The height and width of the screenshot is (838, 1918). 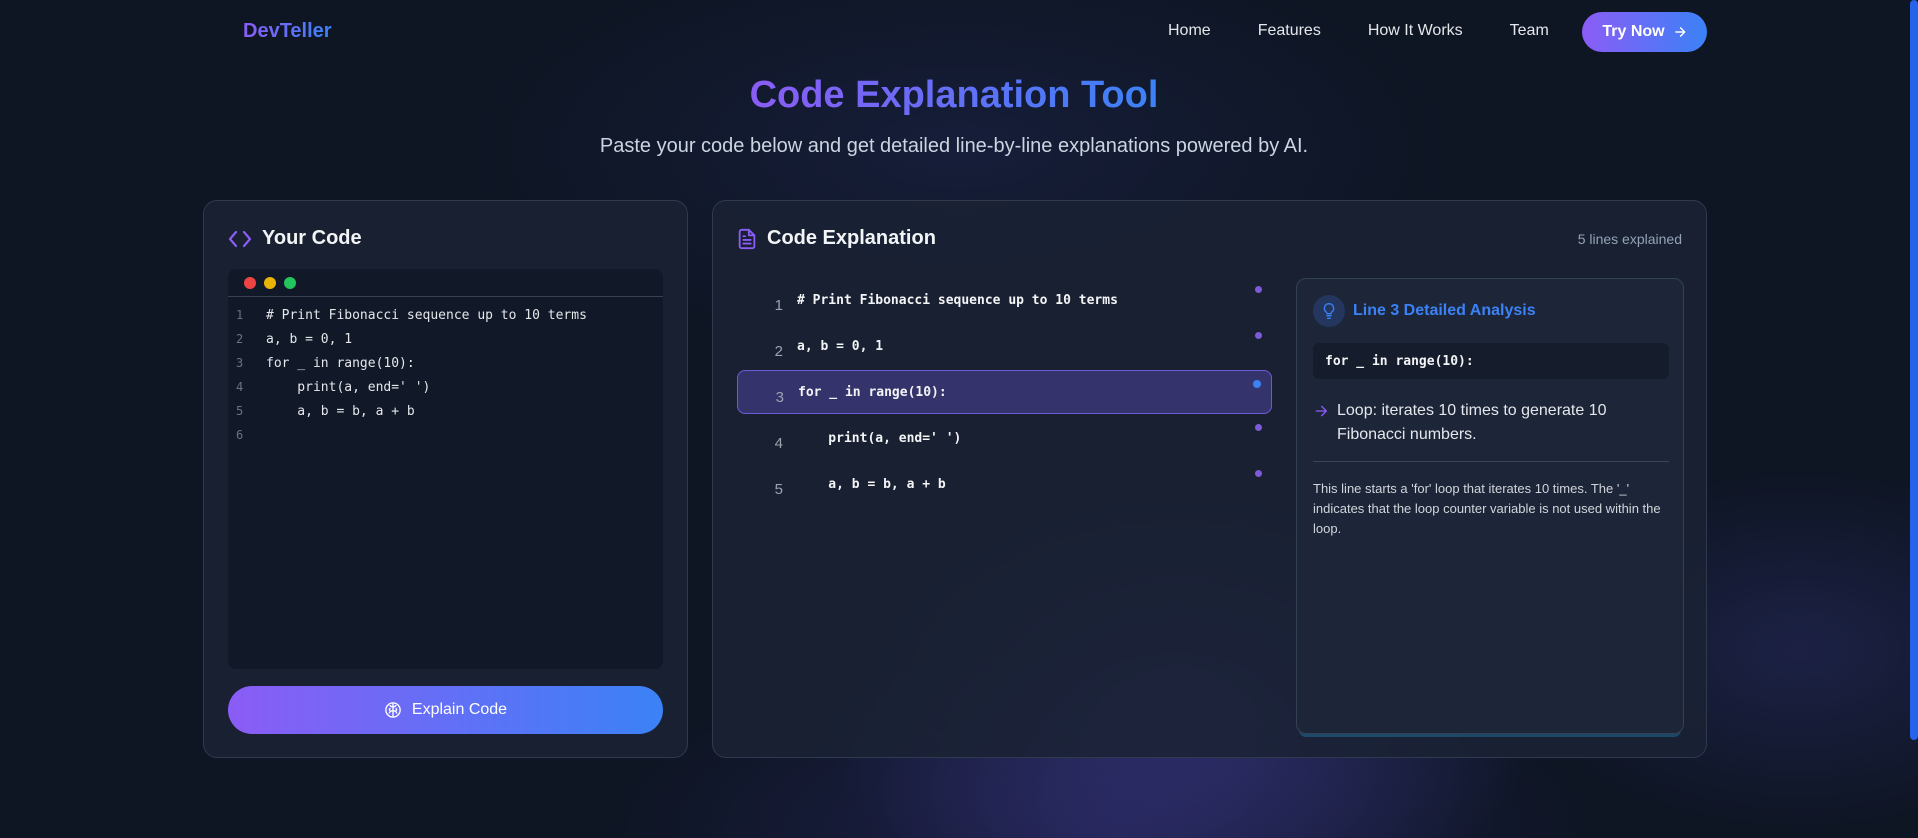 I want to click on explanation-line-code: for _ in range(10):, so click(x=872, y=392).